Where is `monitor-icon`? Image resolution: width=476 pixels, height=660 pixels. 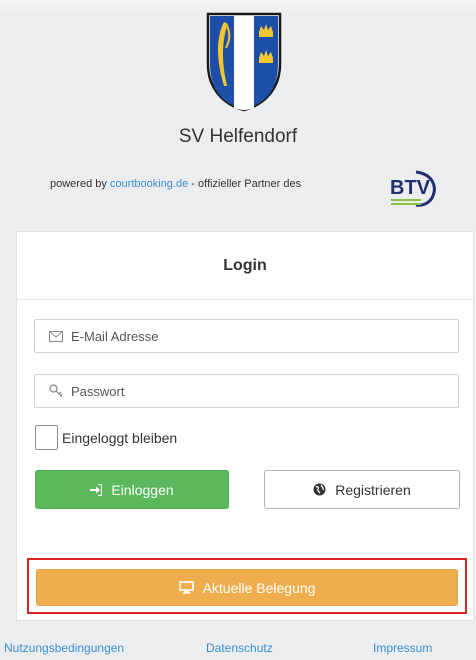
monitor-icon is located at coordinates (186, 587).